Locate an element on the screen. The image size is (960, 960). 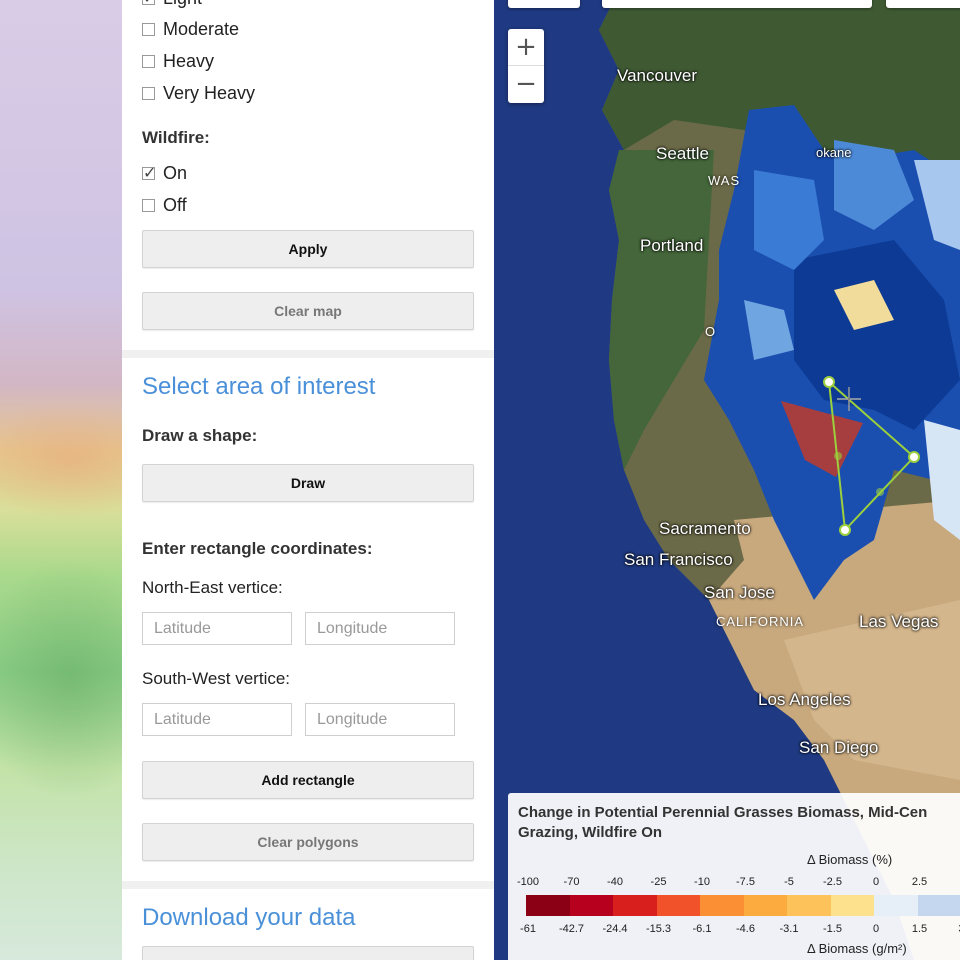
state-label-oregon: O is located at coordinates (711, 331).